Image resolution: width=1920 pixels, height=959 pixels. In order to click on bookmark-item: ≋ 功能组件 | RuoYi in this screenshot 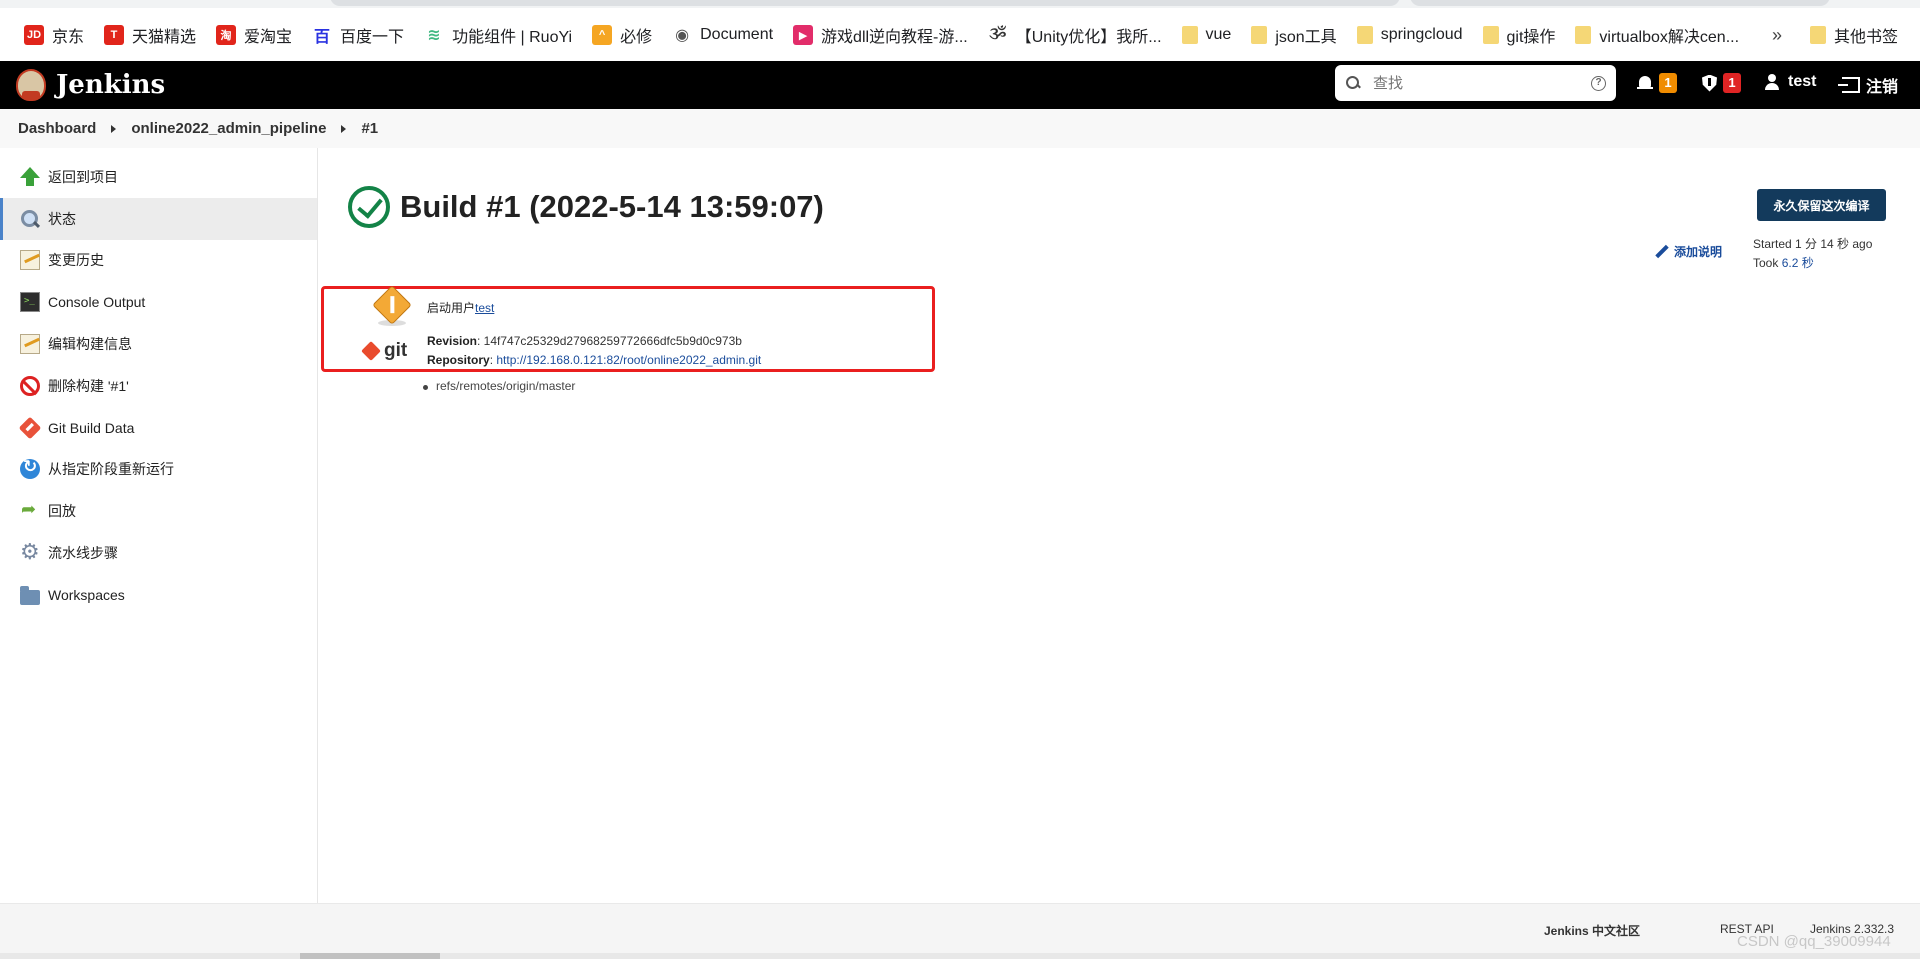, I will do `click(498, 35)`.